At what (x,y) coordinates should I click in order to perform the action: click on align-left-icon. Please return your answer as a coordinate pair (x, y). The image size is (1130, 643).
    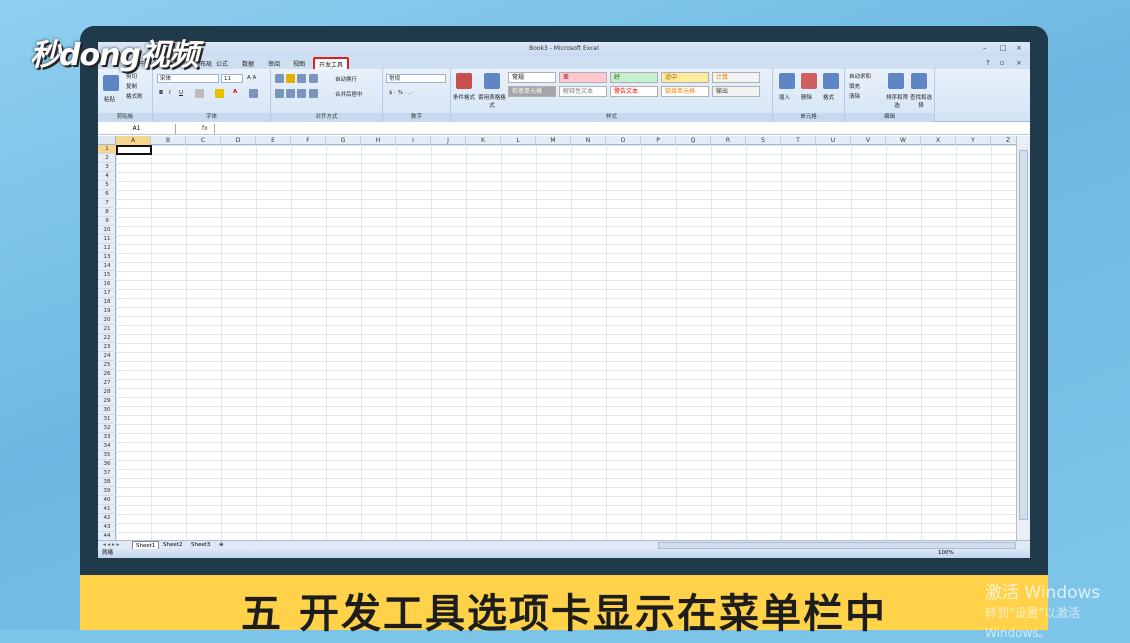
    Looking at the image, I should click on (279, 93).